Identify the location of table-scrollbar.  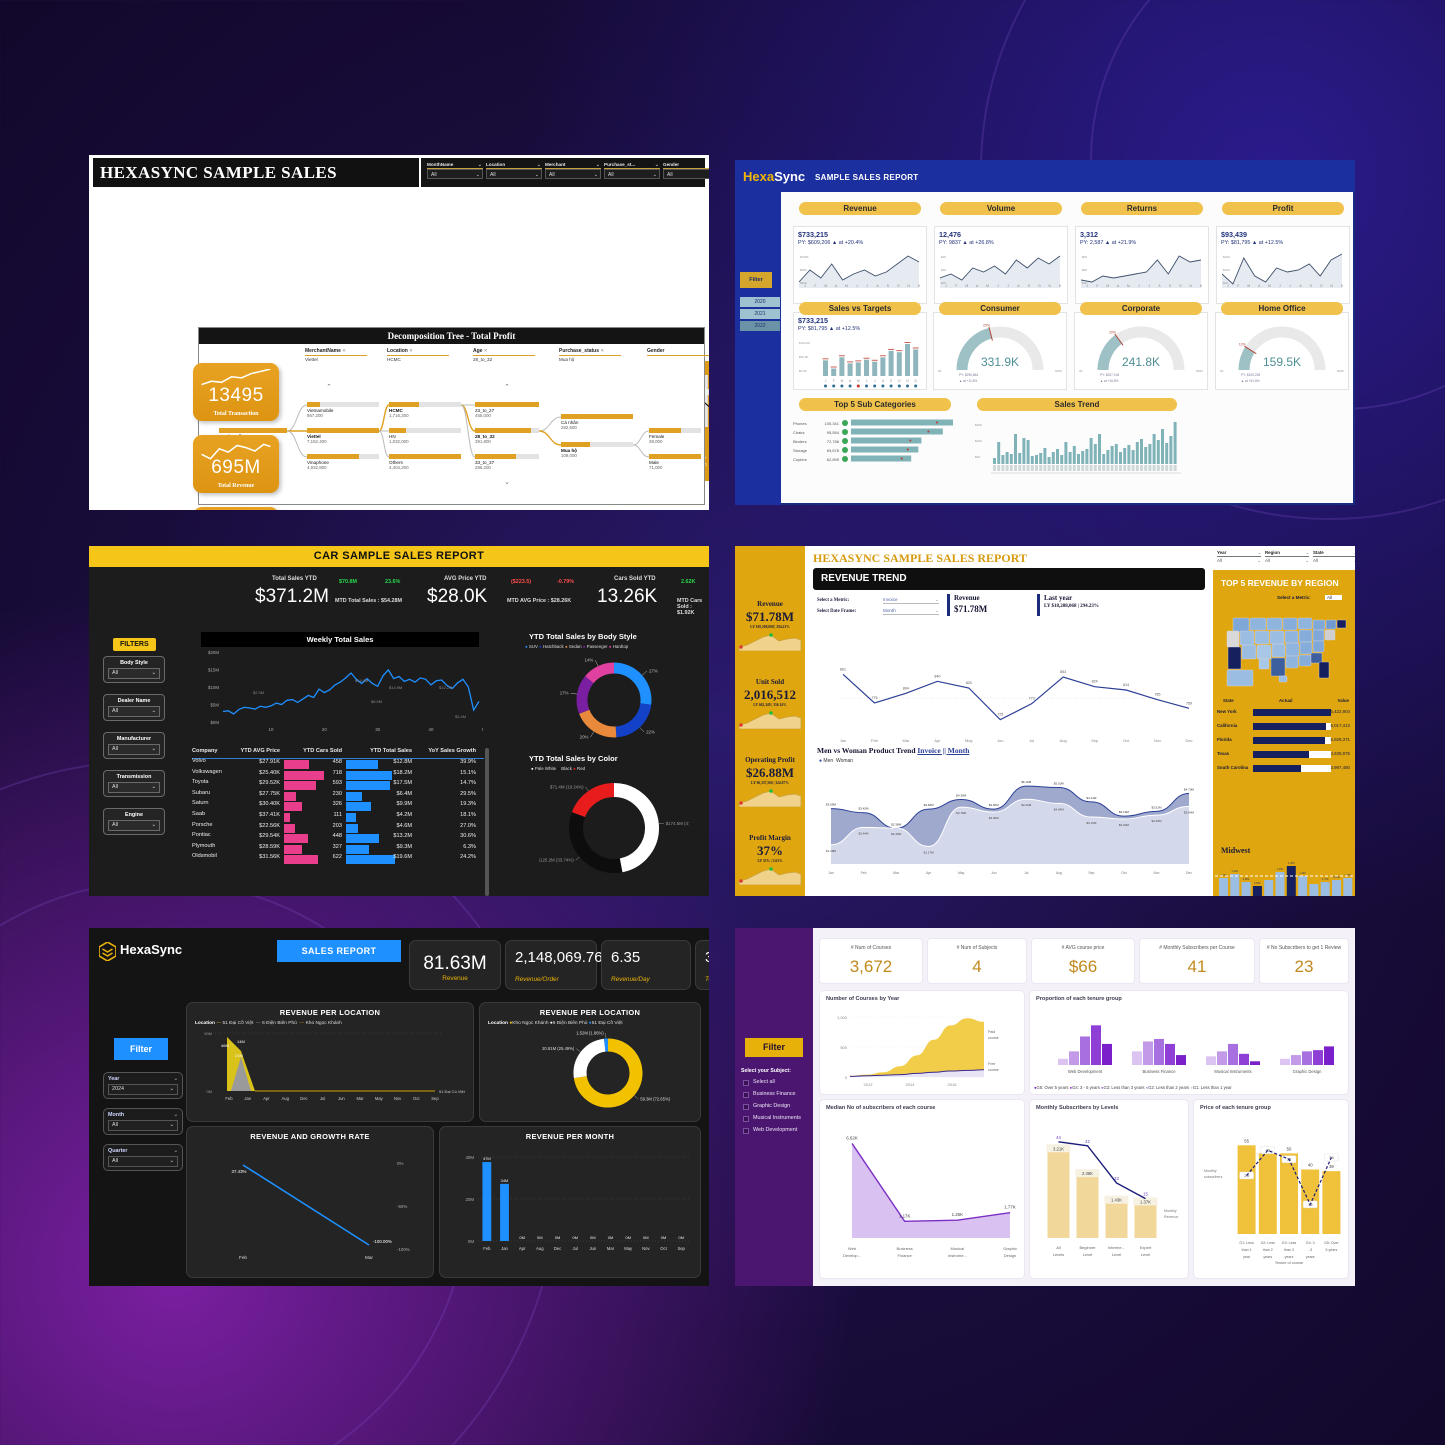
(487, 822).